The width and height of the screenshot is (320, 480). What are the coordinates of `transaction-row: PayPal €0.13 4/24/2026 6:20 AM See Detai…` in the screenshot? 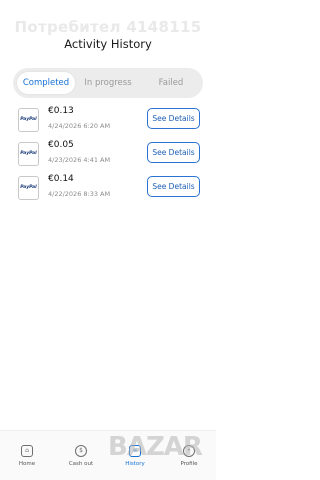 It's located at (110, 119).